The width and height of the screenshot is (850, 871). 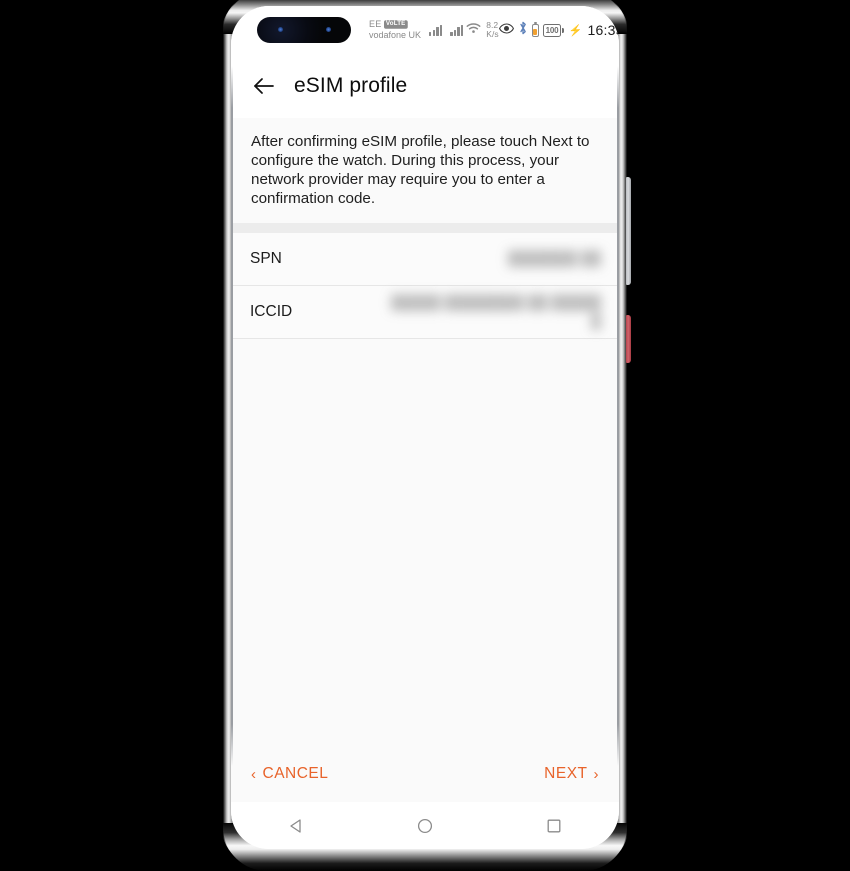 What do you see at coordinates (396, 24) in the screenshot?
I see `volte-badge: VoLTE` at bounding box center [396, 24].